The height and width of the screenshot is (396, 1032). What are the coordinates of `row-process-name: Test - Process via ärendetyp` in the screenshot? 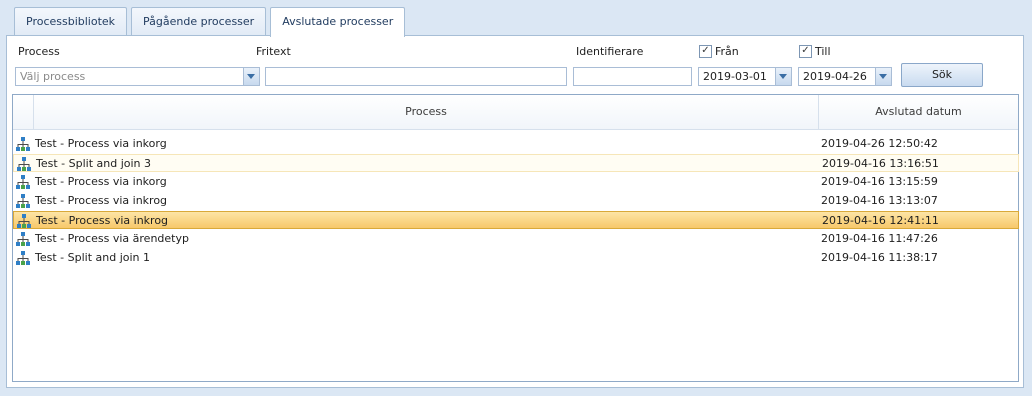 It's located at (112, 238).